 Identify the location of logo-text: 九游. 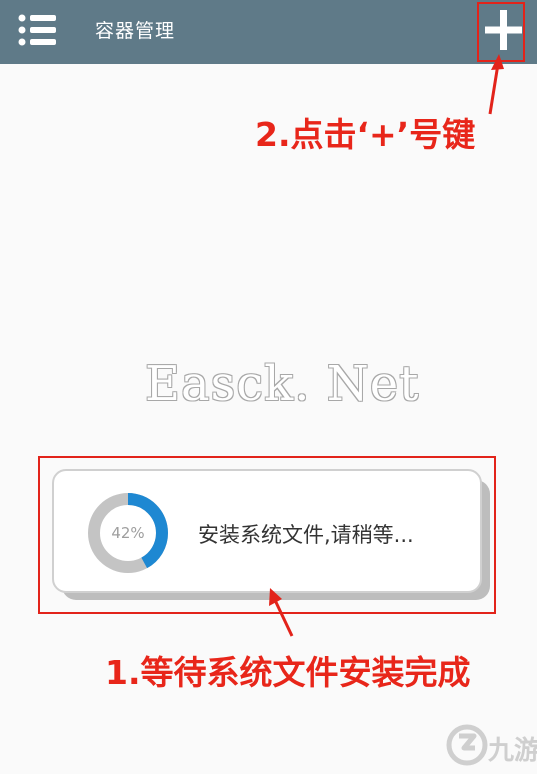
(512, 751).